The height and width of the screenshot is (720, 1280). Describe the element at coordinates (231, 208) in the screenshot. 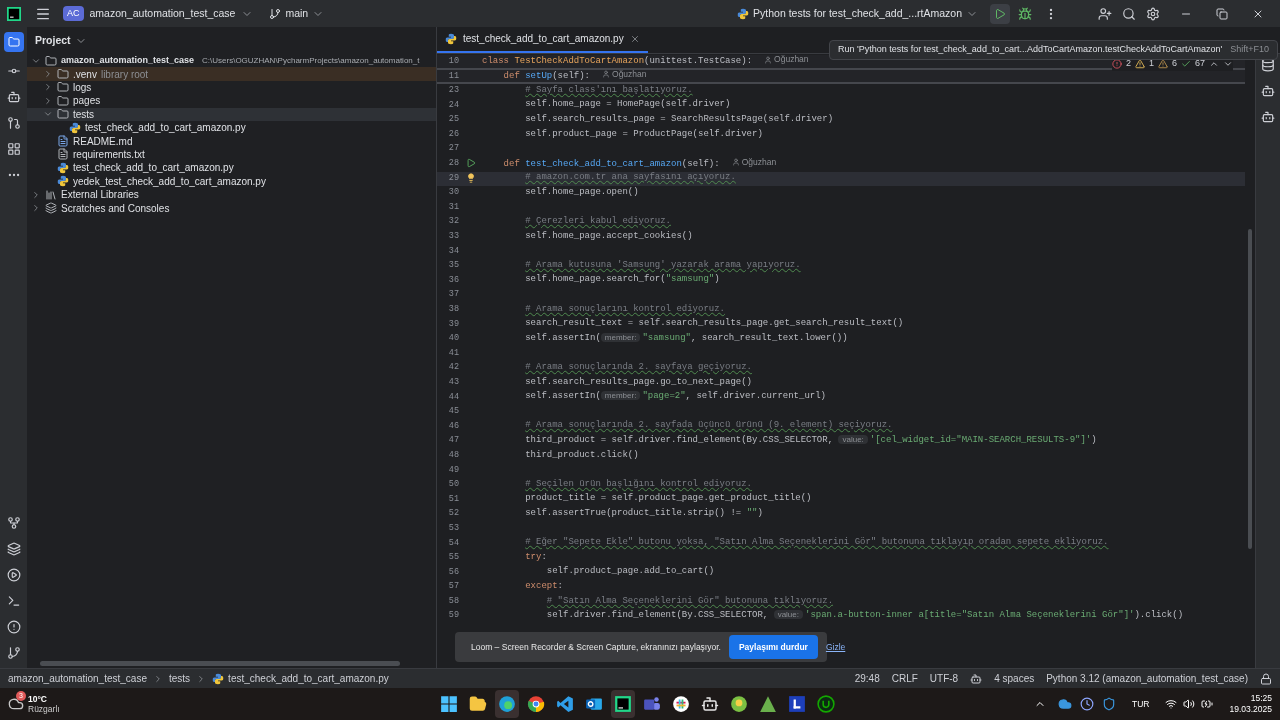

I see `tree-item: Scratches and Consoles` at that location.